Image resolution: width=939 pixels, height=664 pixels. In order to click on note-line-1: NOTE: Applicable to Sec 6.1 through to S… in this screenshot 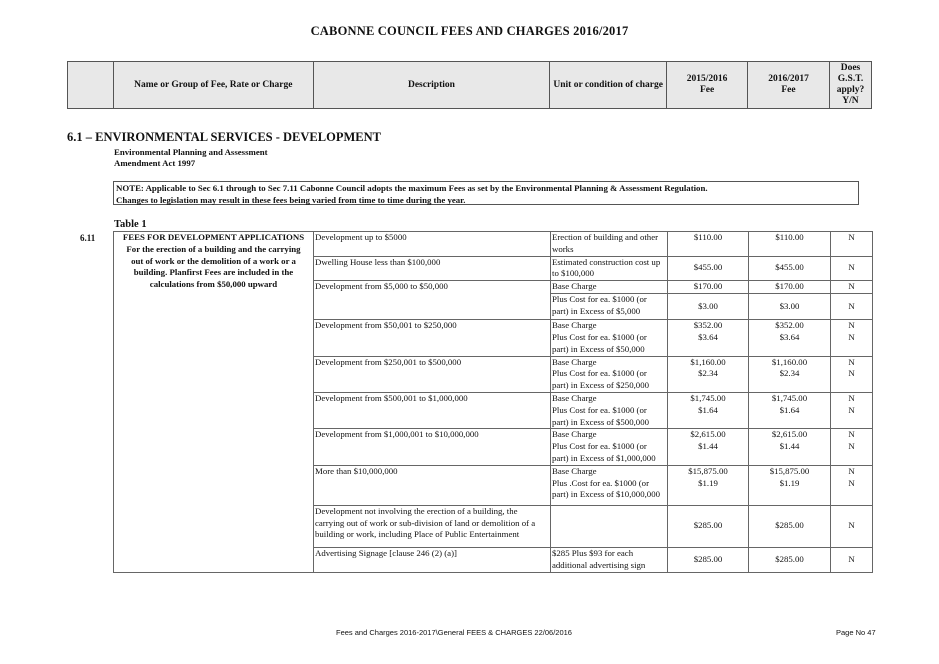, I will do `click(412, 188)`.